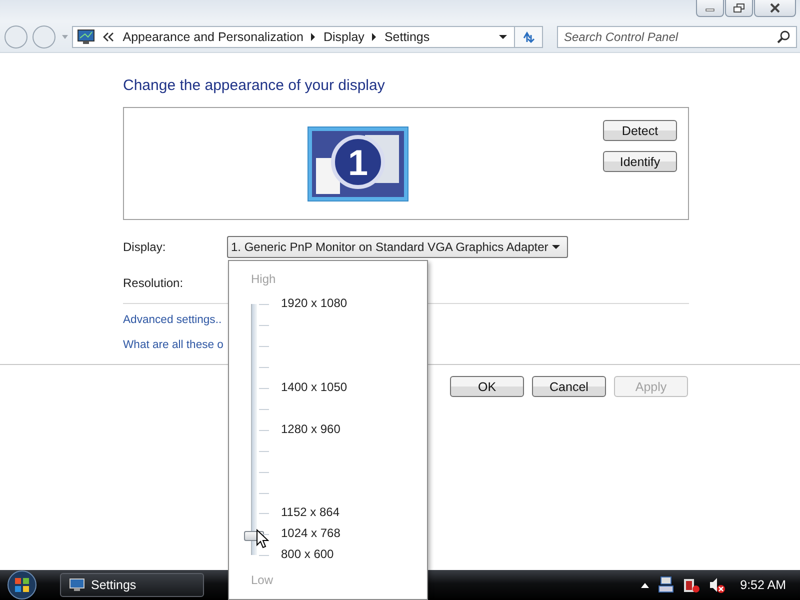  I want to click on low-label: Low, so click(262, 580).